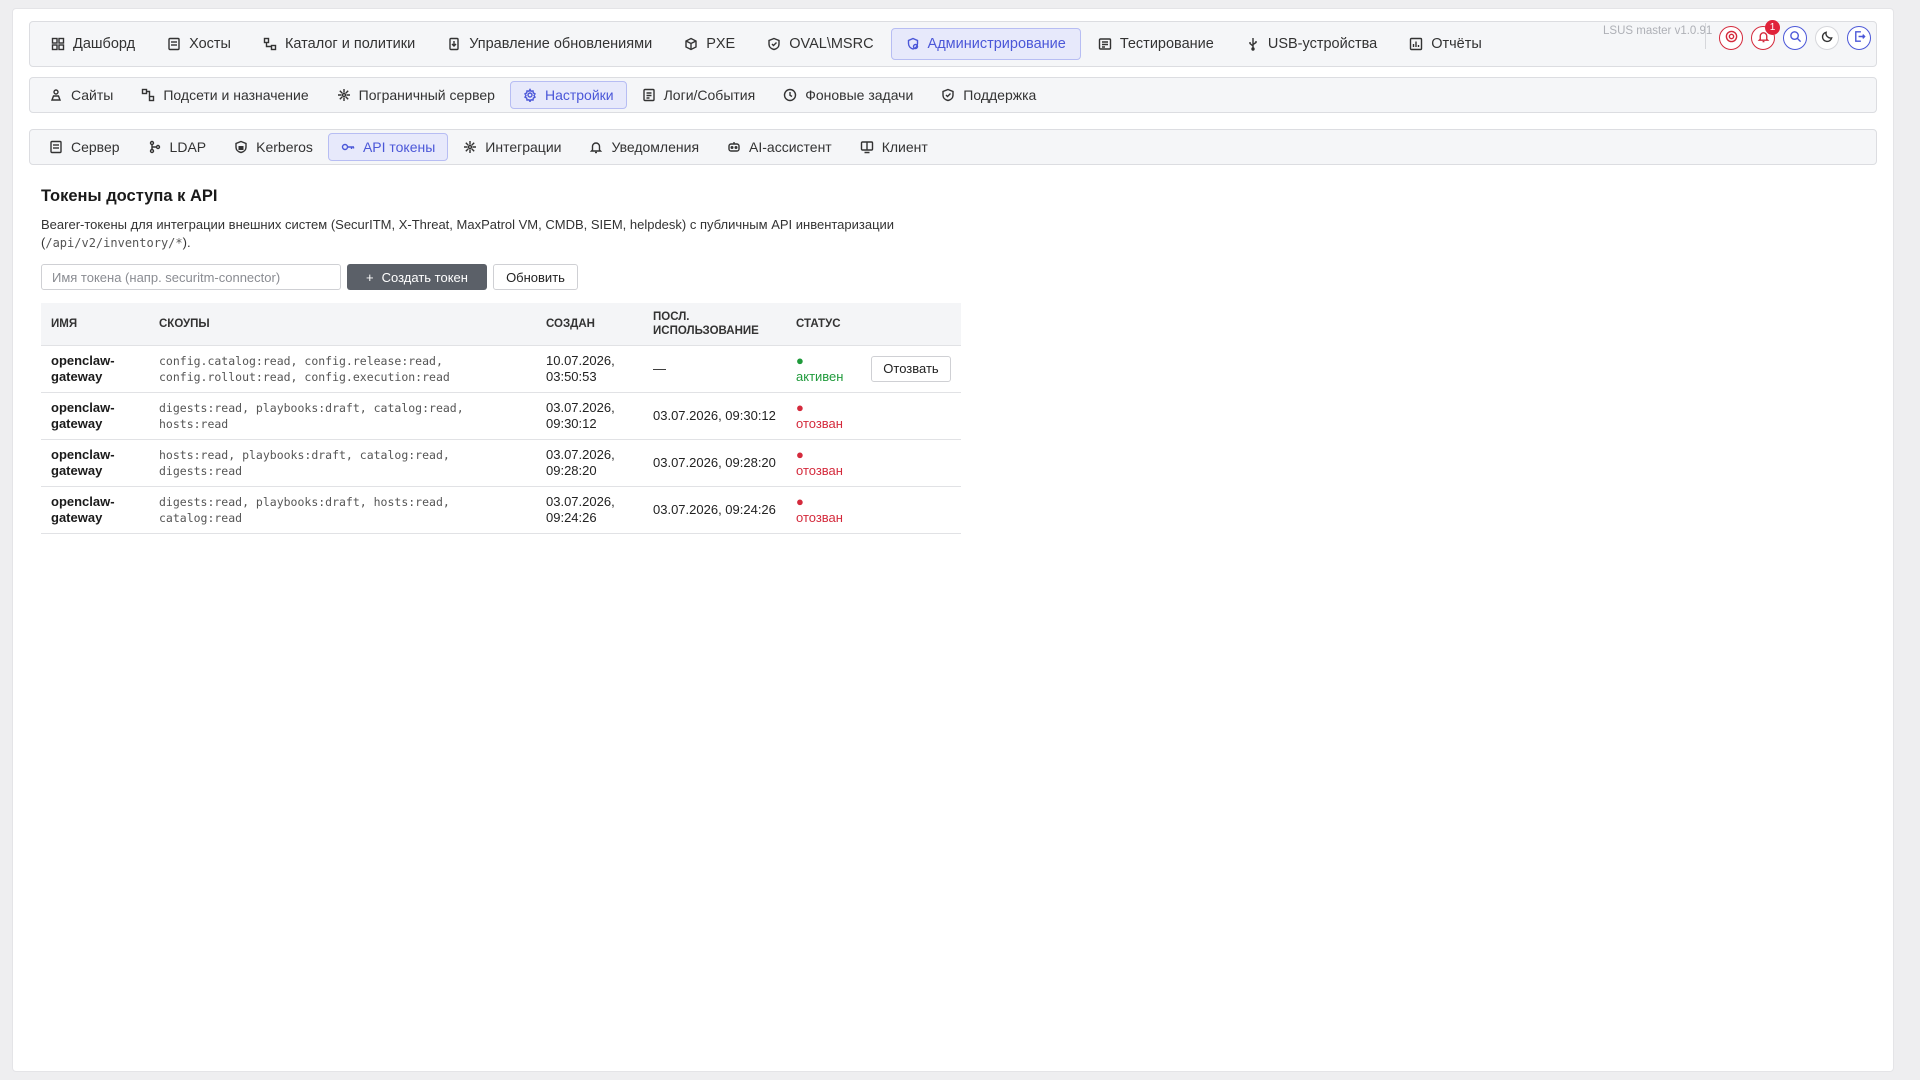  I want to click on notification-count-badge: 1, so click(1772, 27).